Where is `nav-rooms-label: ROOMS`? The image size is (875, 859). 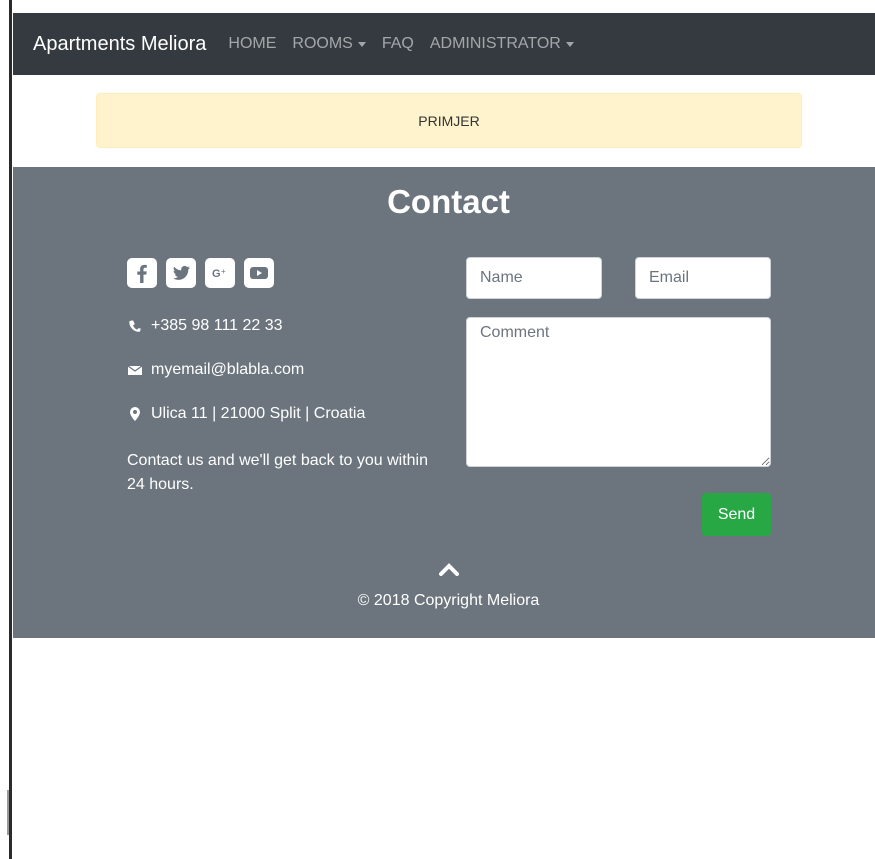 nav-rooms-label: ROOMS is located at coordinates (322, 43).